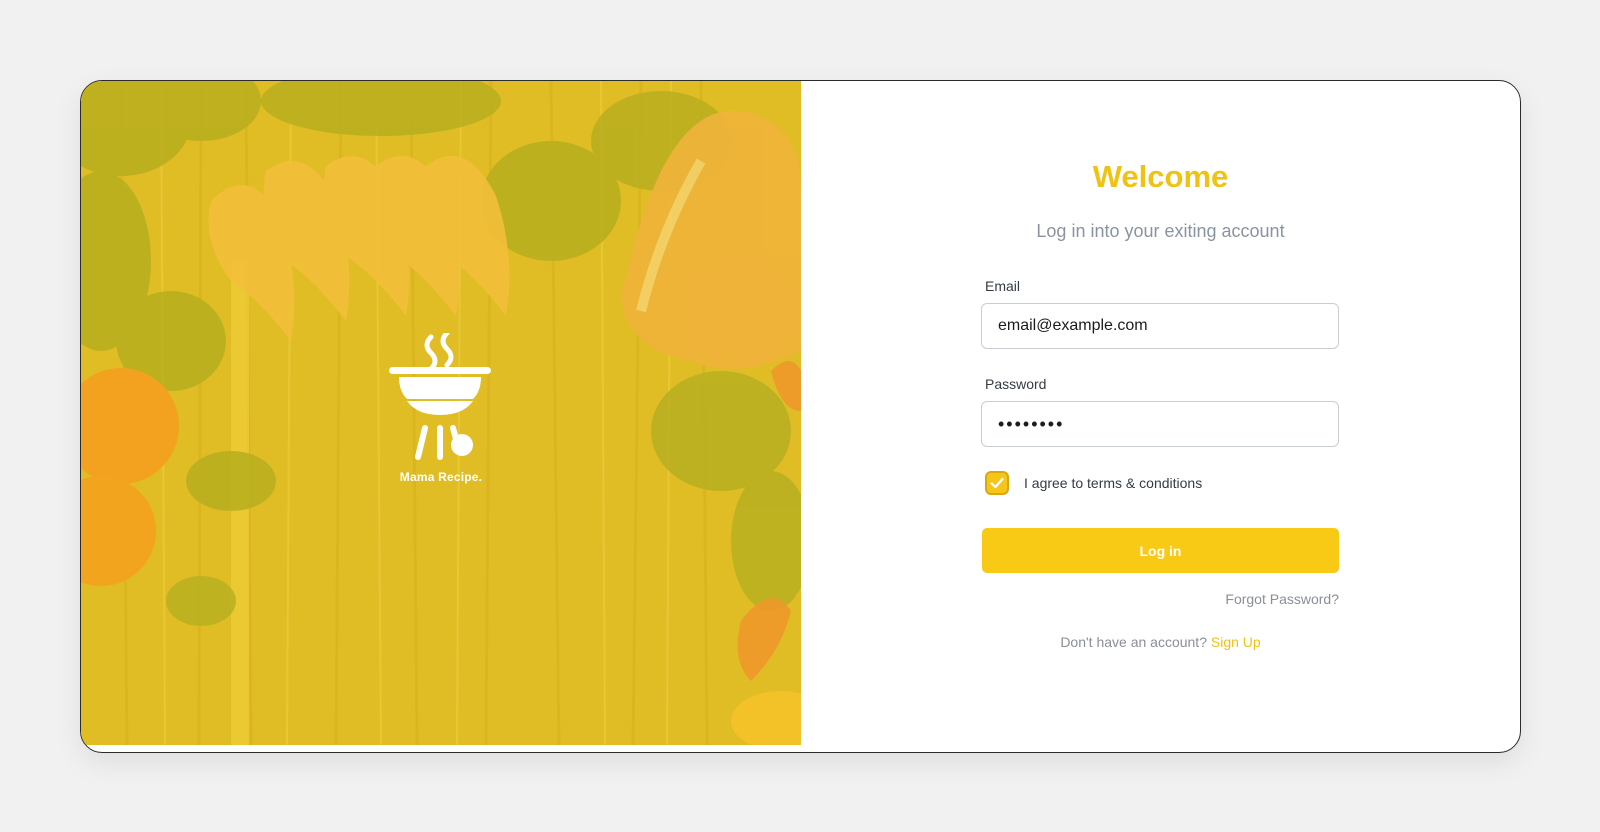 Image resolution: width=1600 pixels, height=832 pixels. Describe the element at coordinates (1236, 642) in the screenshot. I see `signup-link: Sign Up` at that location.